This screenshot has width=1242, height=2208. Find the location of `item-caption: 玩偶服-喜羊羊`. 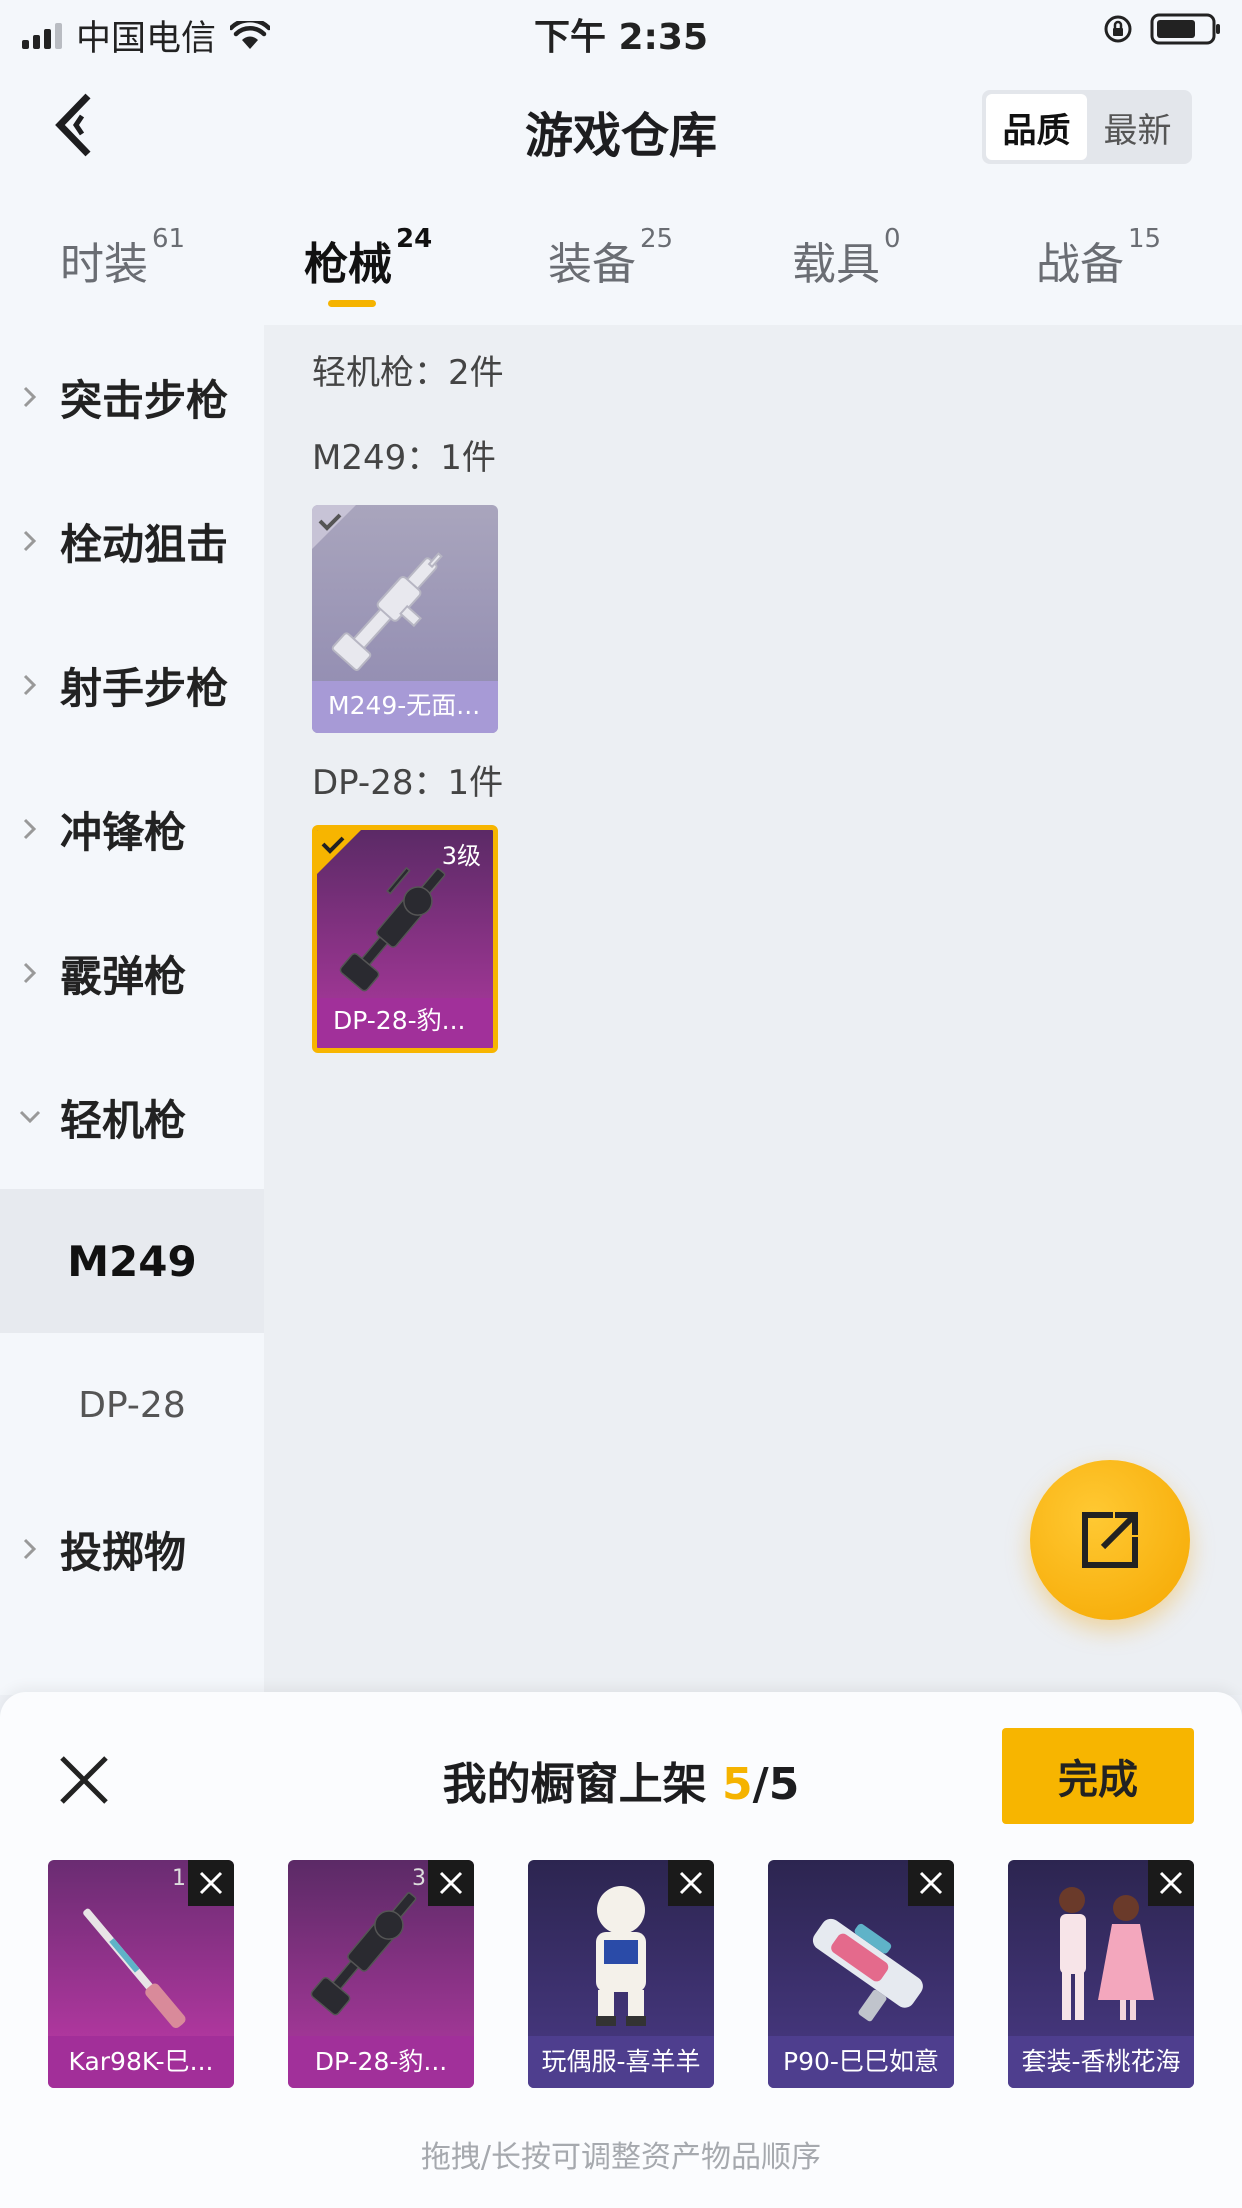

item-caption: 玩偶服-喜羊羊 is located at coordinates (621, 2061).